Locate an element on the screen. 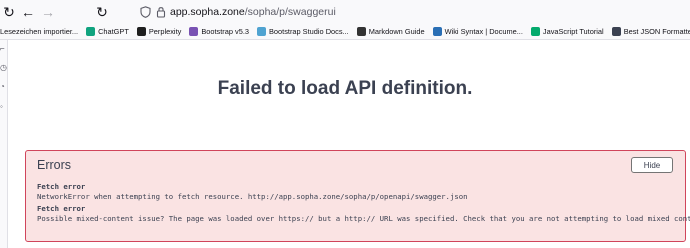  back-arrow-icon: ← is located at coordinates (28, 12).